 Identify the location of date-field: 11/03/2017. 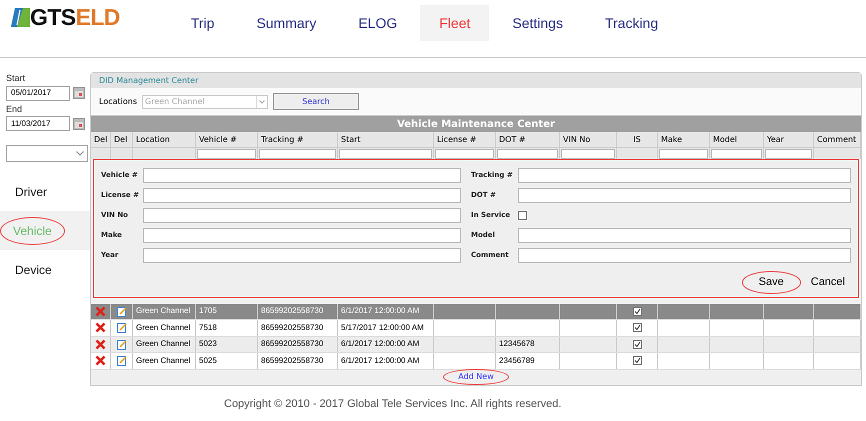
(38, 123).